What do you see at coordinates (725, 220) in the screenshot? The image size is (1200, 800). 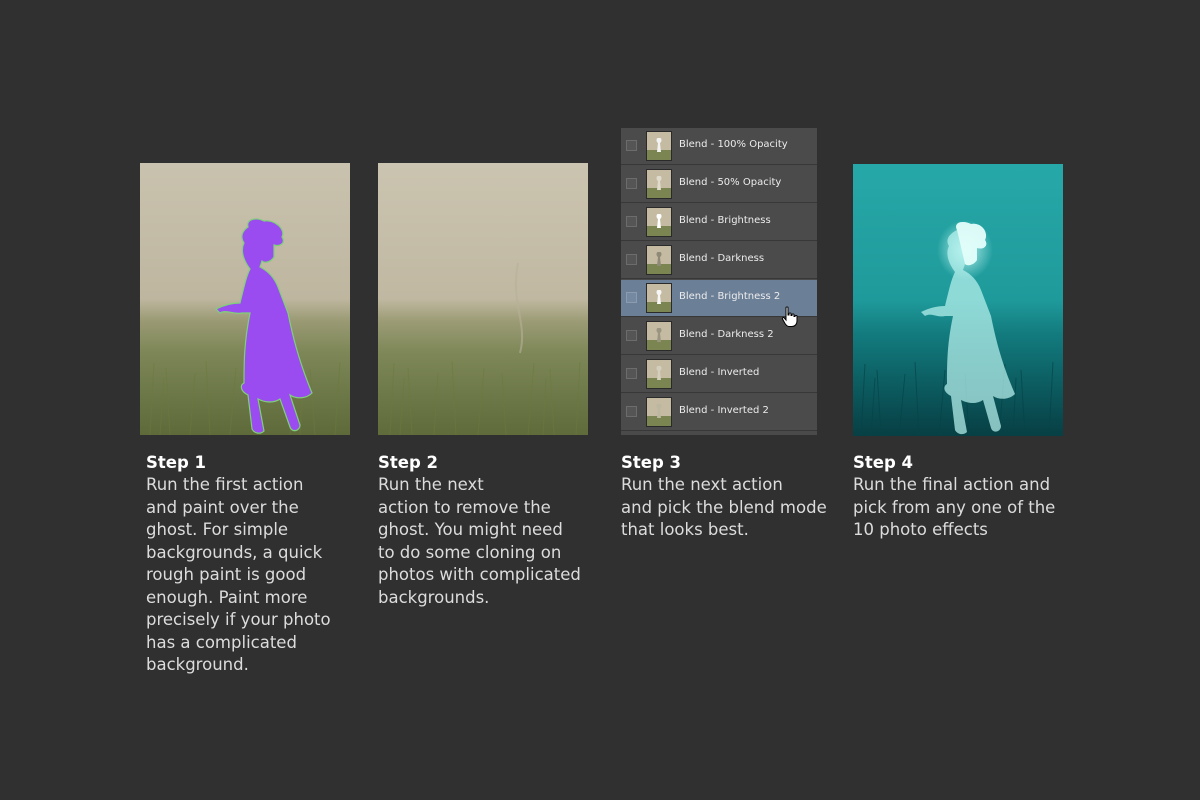 I see `layer-label: Blend - Brightness` at bounding box center [725, 220].